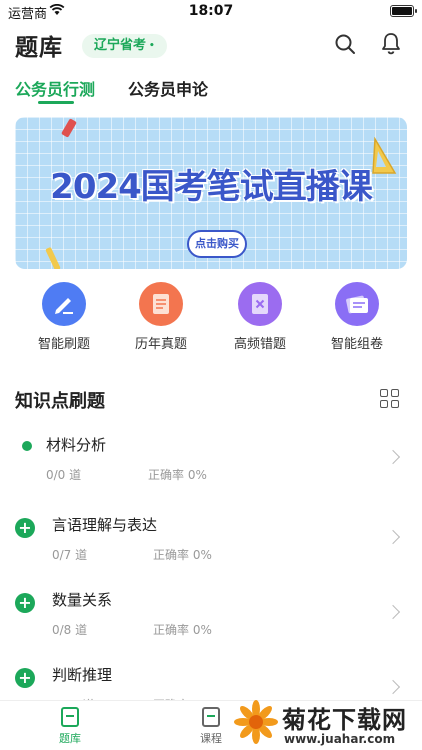 The width and height of the screenshot is (422, 750). I want to click on feature-frequent-errors: 高频错题, so click(260, 317).